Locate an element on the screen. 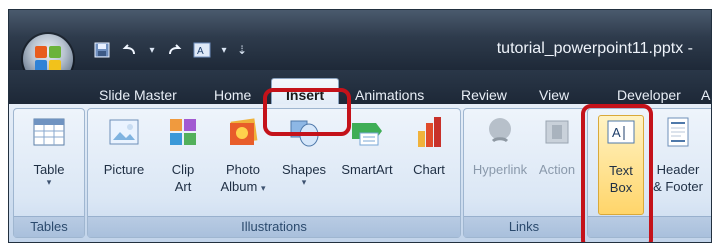 This screenshot has width=718, height=251. picture-button: Picture is located at coordinates (124, 146).